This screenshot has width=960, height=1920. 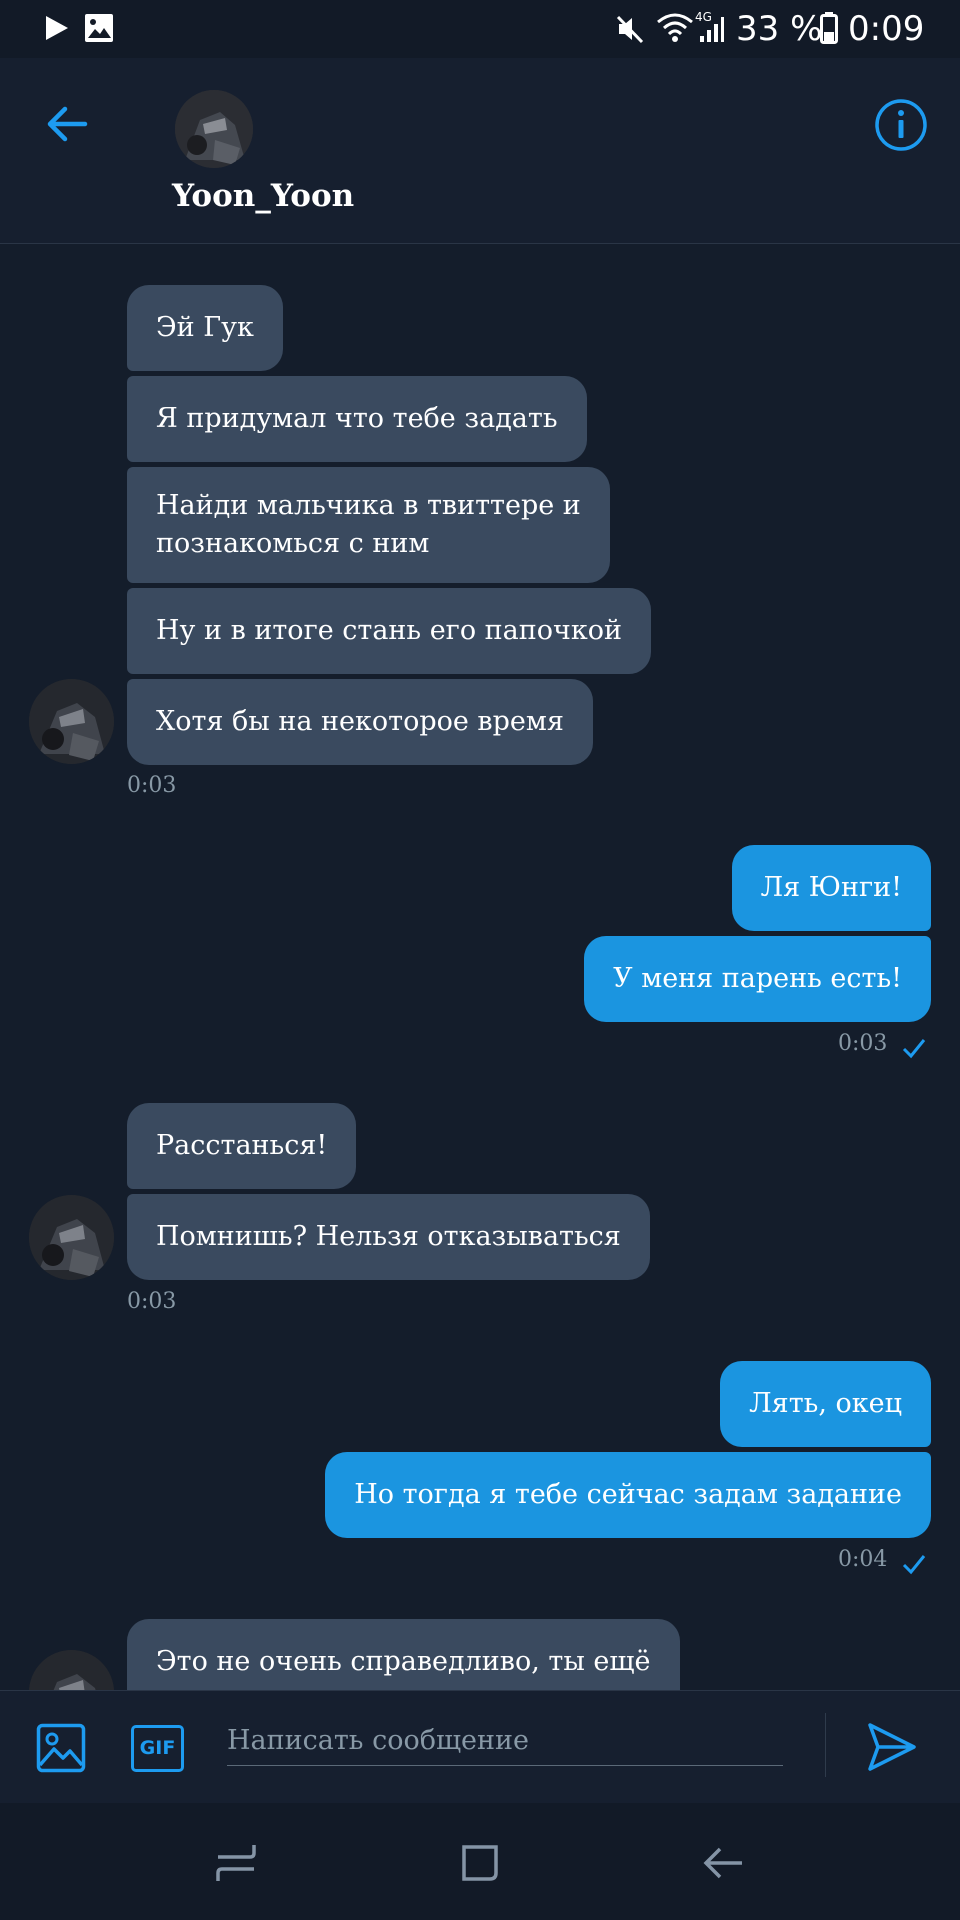 I want to click on message-text: У меня парень есть!, so click(x=757, y=978).